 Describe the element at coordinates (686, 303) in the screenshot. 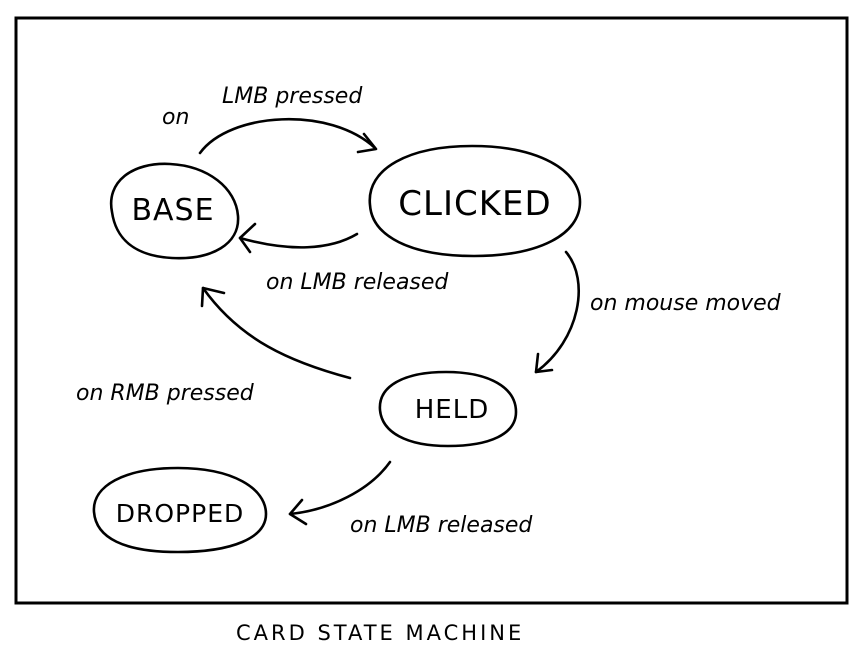

I see `transition-label-mouse-moved: on mouse moved` at that location.